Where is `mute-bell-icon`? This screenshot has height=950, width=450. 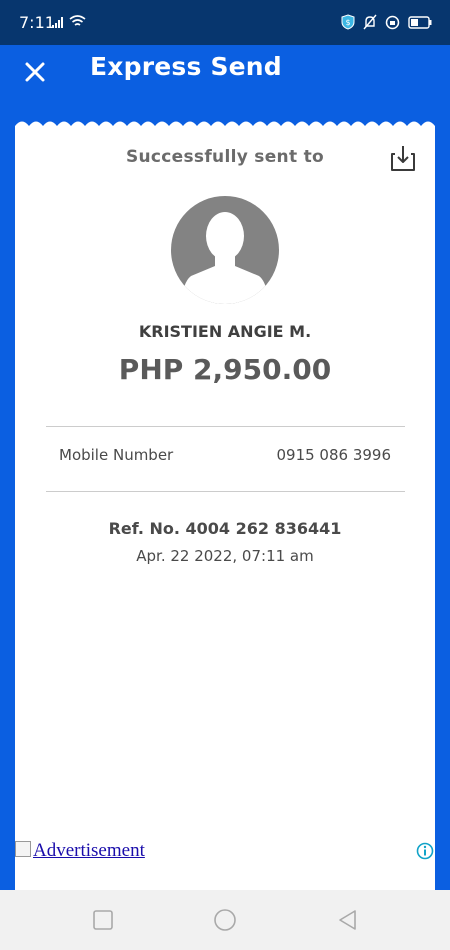 mute-bell-icon is located at coordinates (370, 22).